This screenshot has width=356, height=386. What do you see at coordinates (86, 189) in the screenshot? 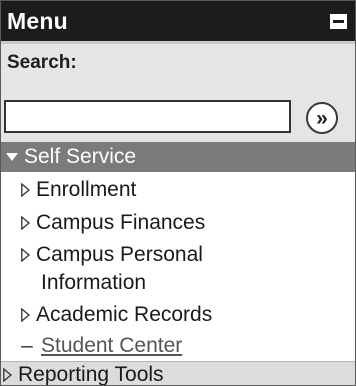
I see `menu-item-label: Enrollment` at bounding box center [86, 189].